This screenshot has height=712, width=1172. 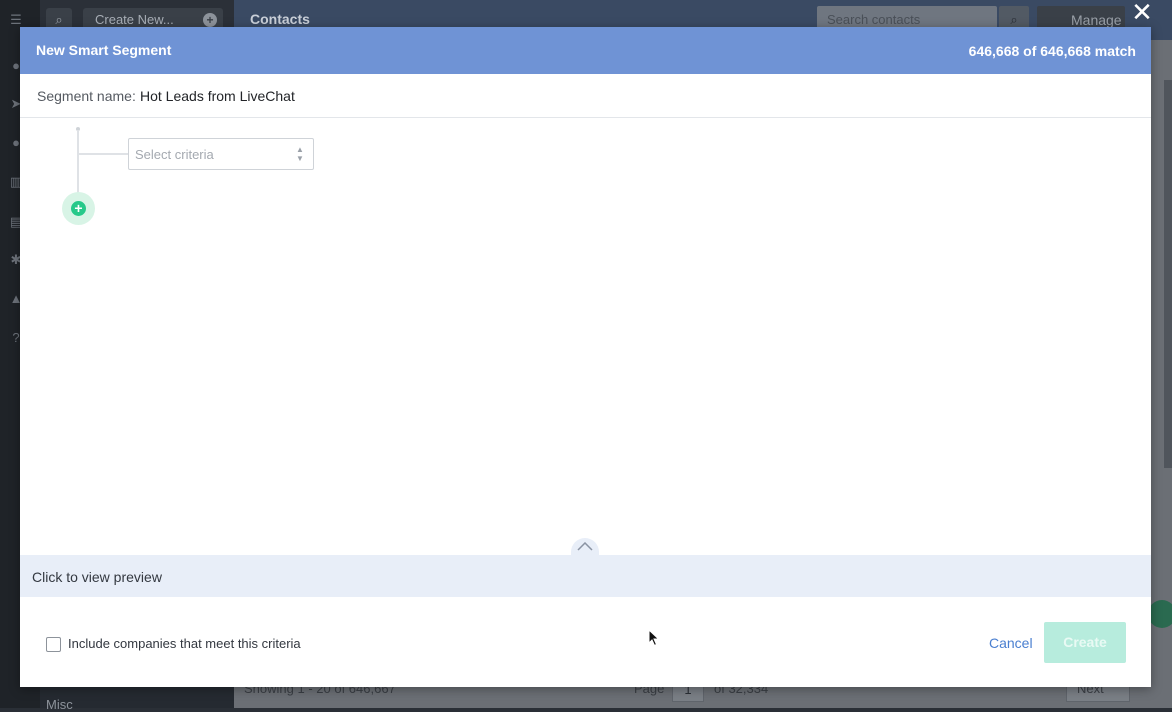 What do you see at coordinates (210, 20) in the screenshot?
I see `plus-icon: +` at bounding box center [210, 20].